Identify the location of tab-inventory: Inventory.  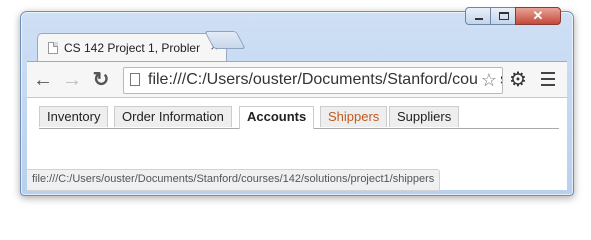
(74, 116).